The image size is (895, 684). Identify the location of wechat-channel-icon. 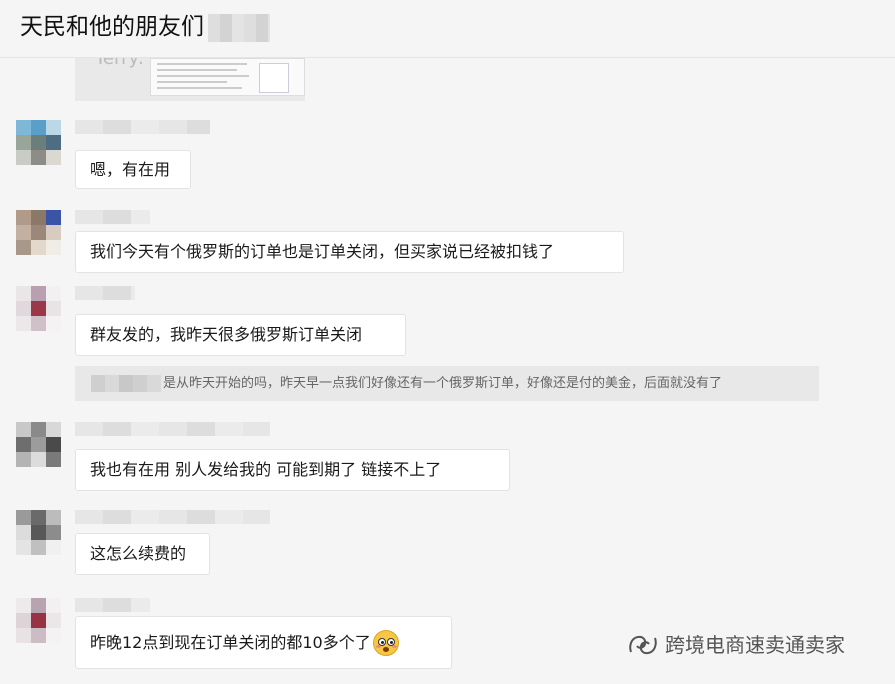
(643, 645).